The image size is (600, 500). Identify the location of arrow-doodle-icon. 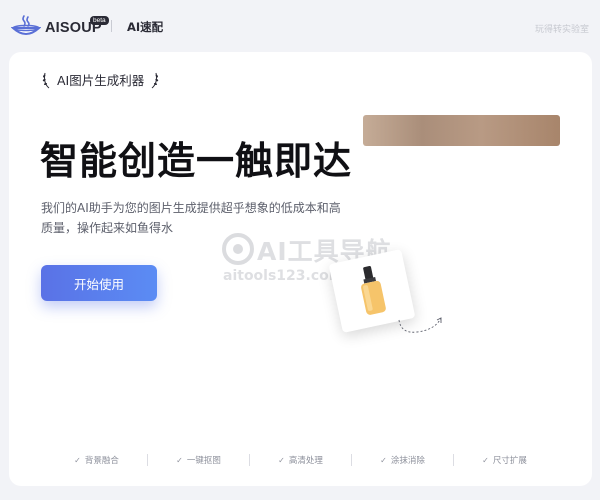
(420, 325).